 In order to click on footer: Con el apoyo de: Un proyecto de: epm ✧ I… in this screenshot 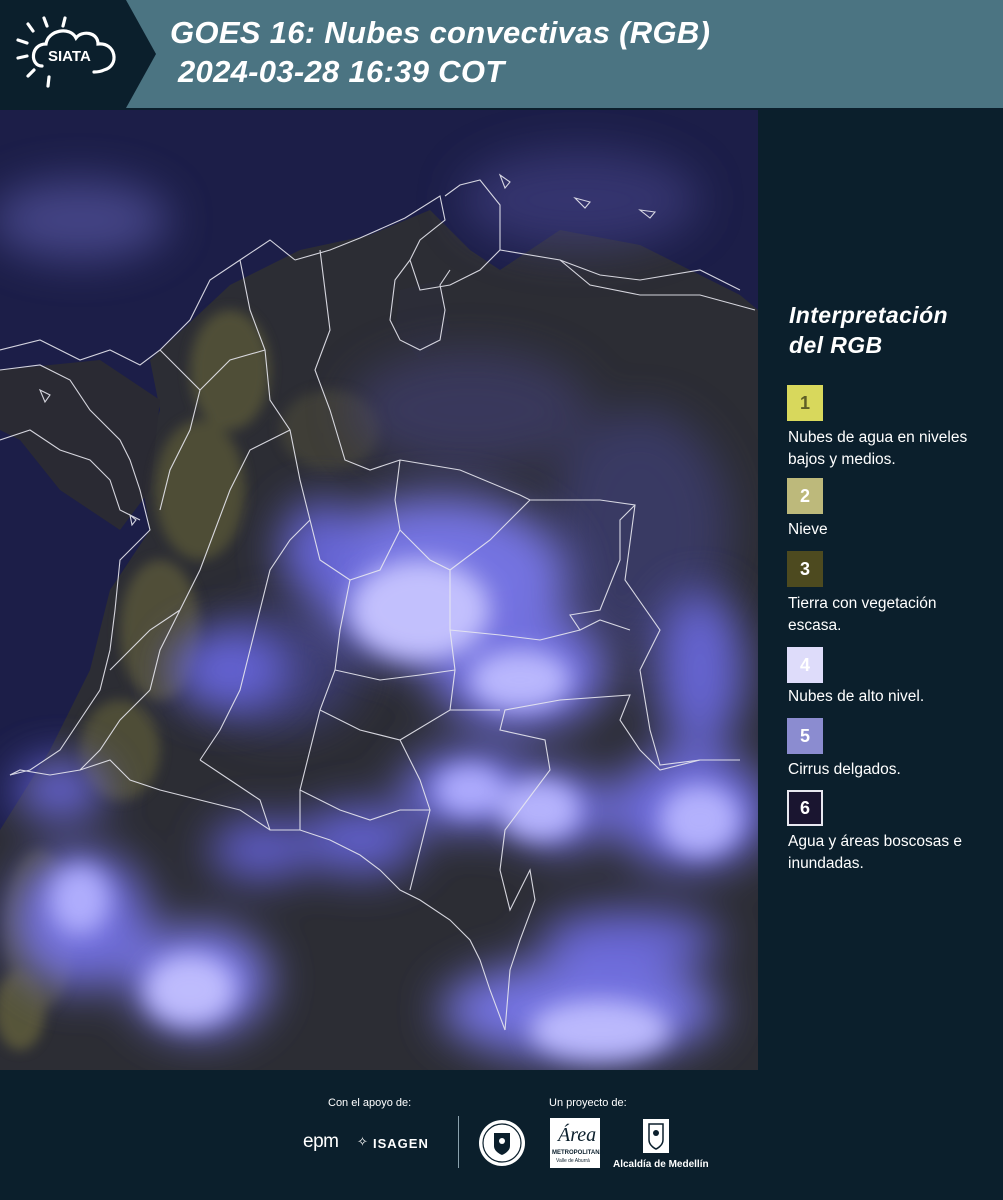, I will do `click(501, 1135)`.